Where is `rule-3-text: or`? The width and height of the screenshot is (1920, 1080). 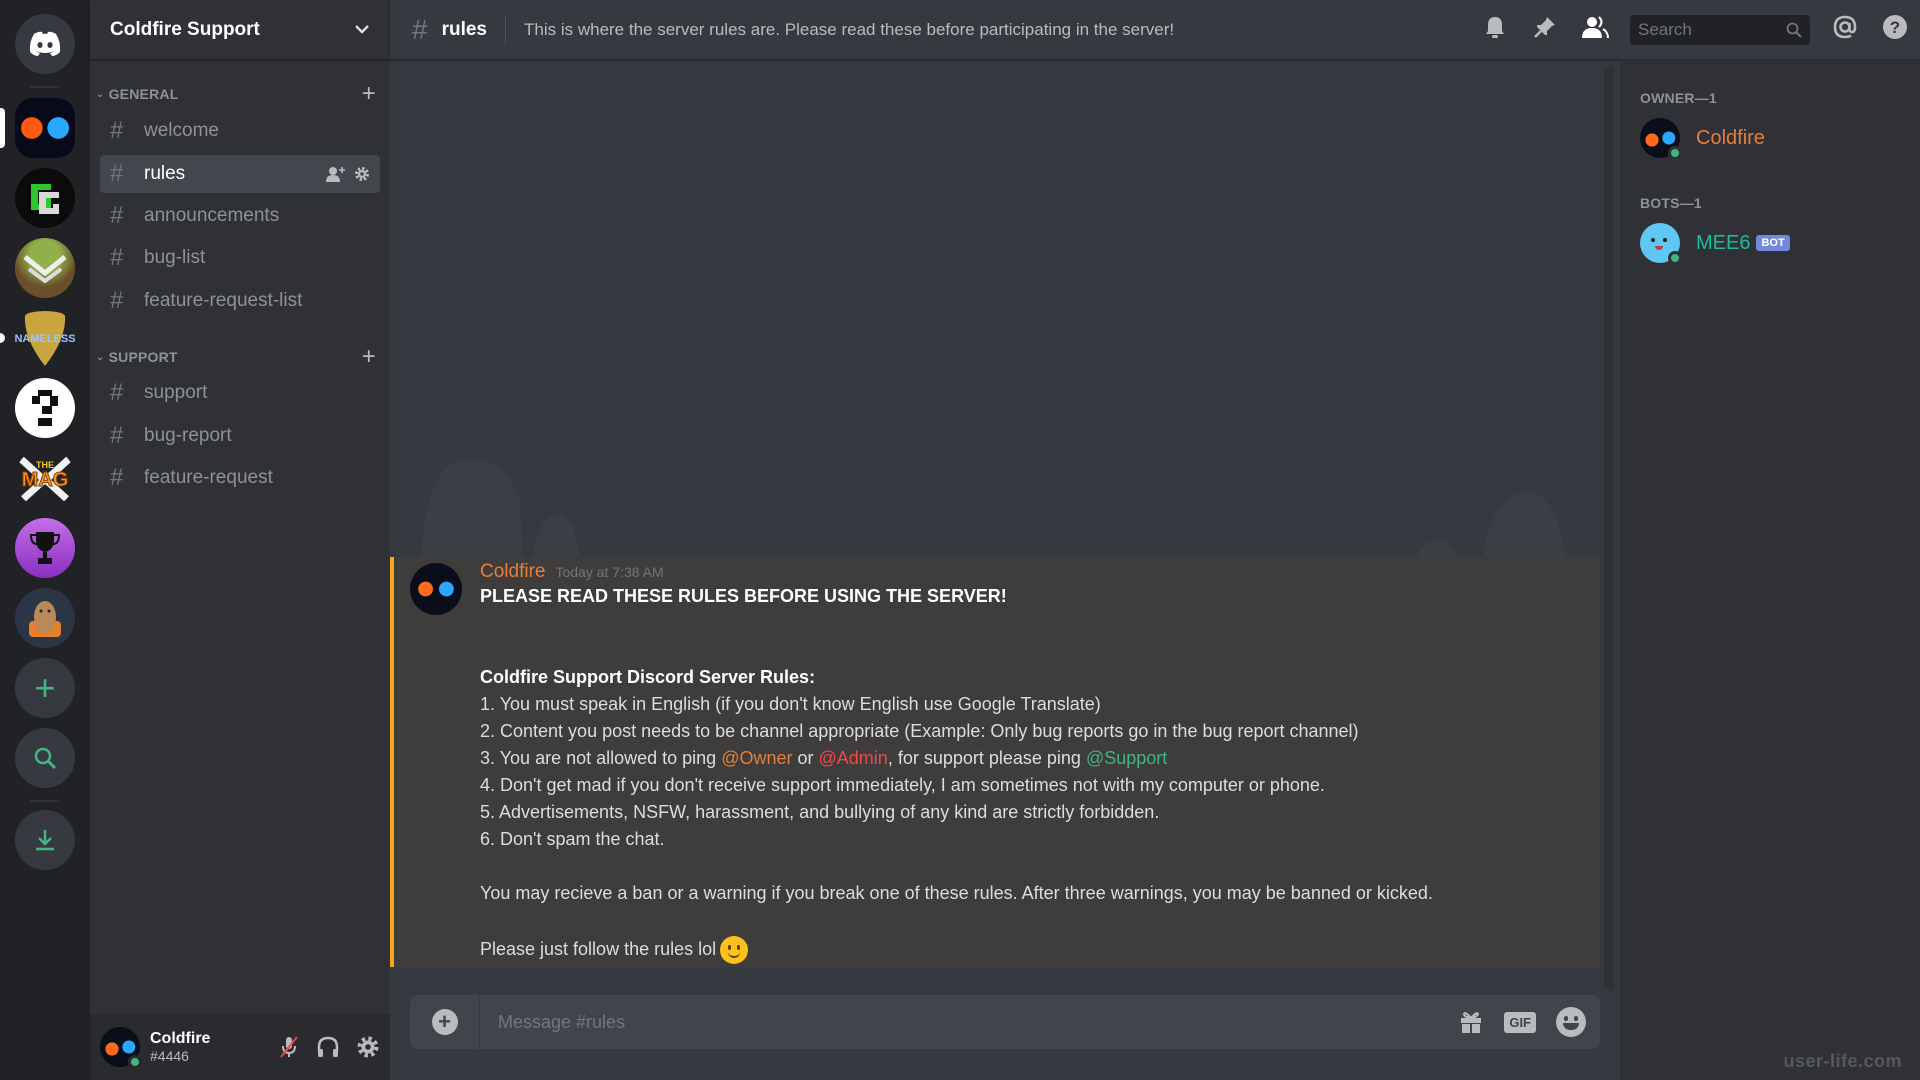
rule-3-text: or is located at coordinates (805, 758).